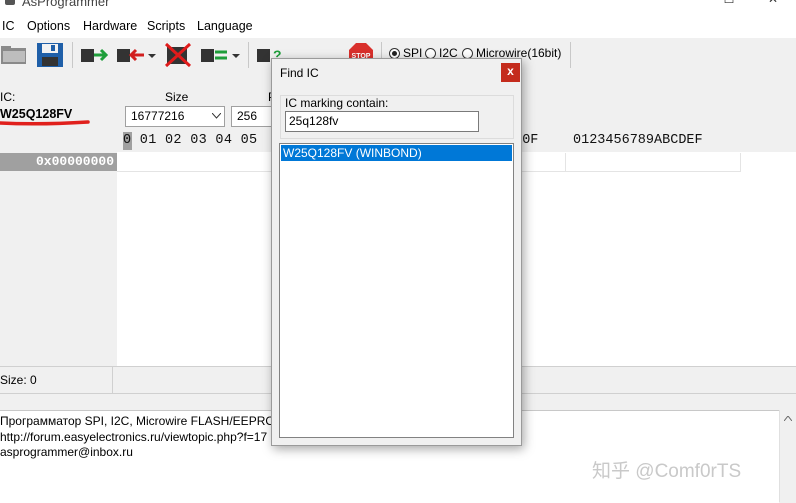  I want to click on dialog-title: Find IC, so click(299, 73).